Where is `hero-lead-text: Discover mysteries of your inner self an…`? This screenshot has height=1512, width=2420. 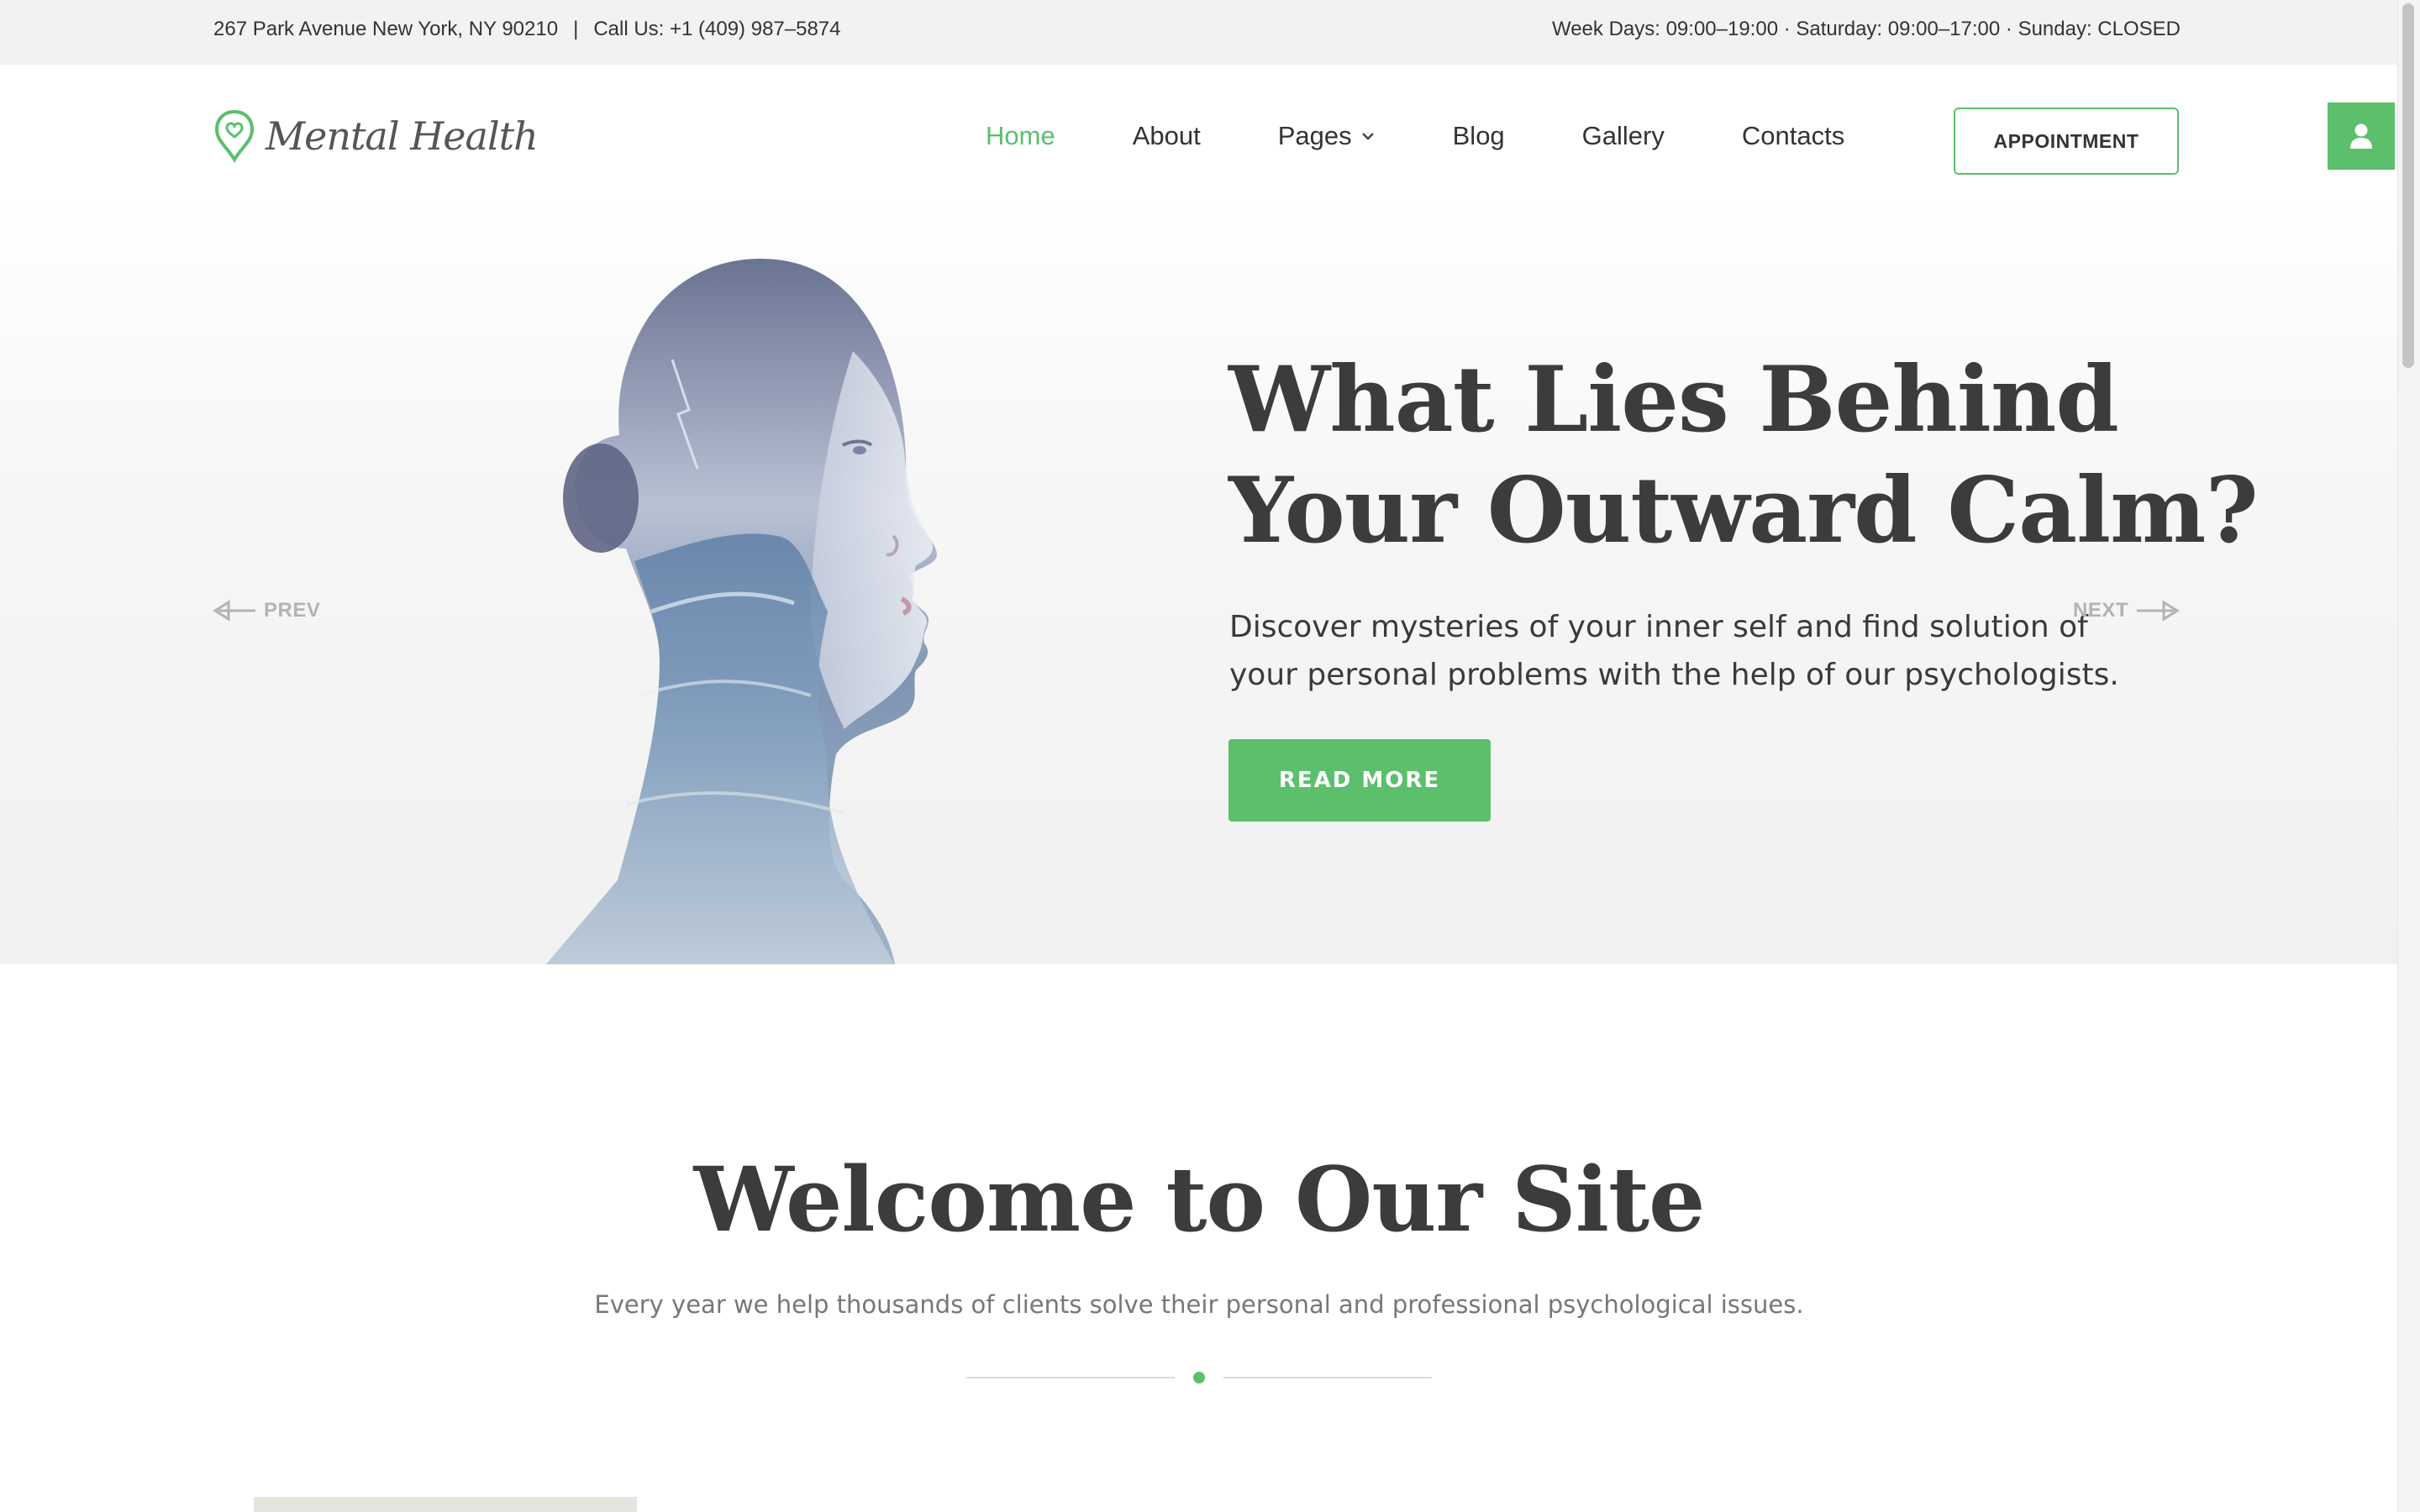 hero-lead-text: Discover mysteries of your inner self an… is located at coordinates (1674, 651).